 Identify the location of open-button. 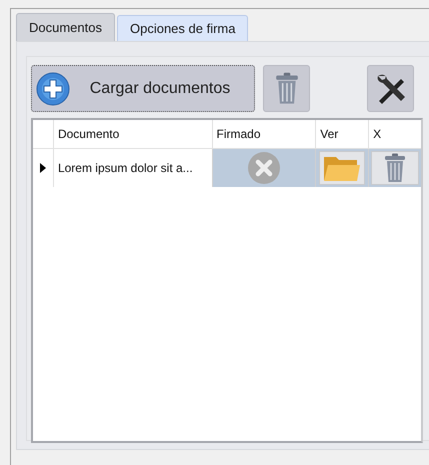
(342, 168).